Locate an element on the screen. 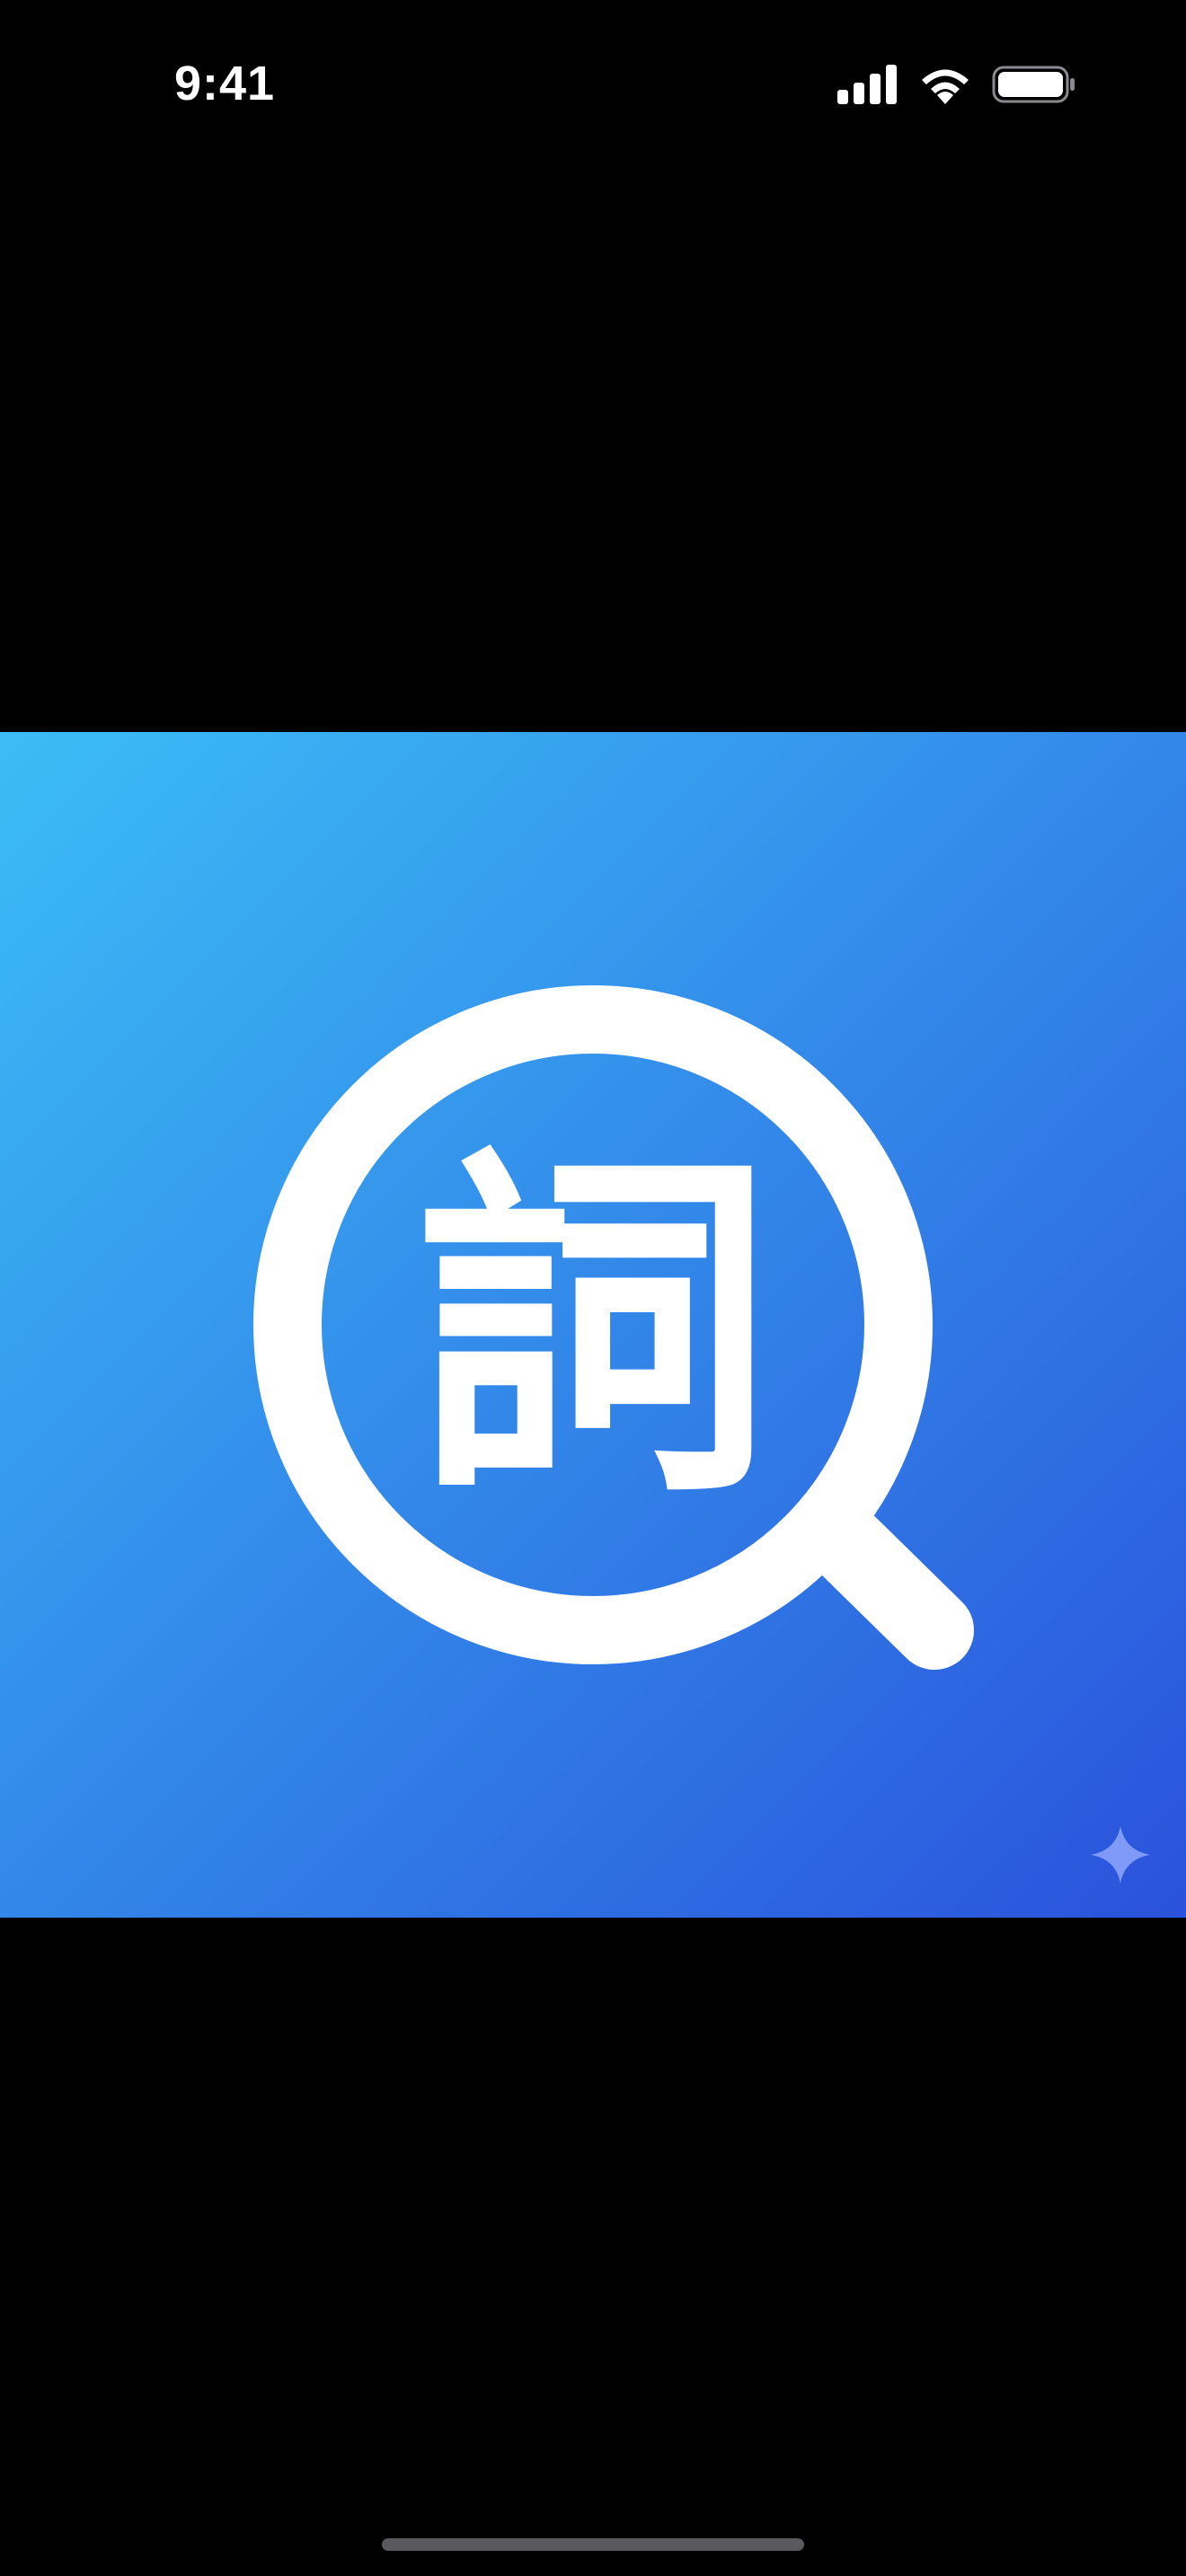 This screenshot has height=2576, width=1186. cellular-signal-icon is located at coordinates (867, 84).